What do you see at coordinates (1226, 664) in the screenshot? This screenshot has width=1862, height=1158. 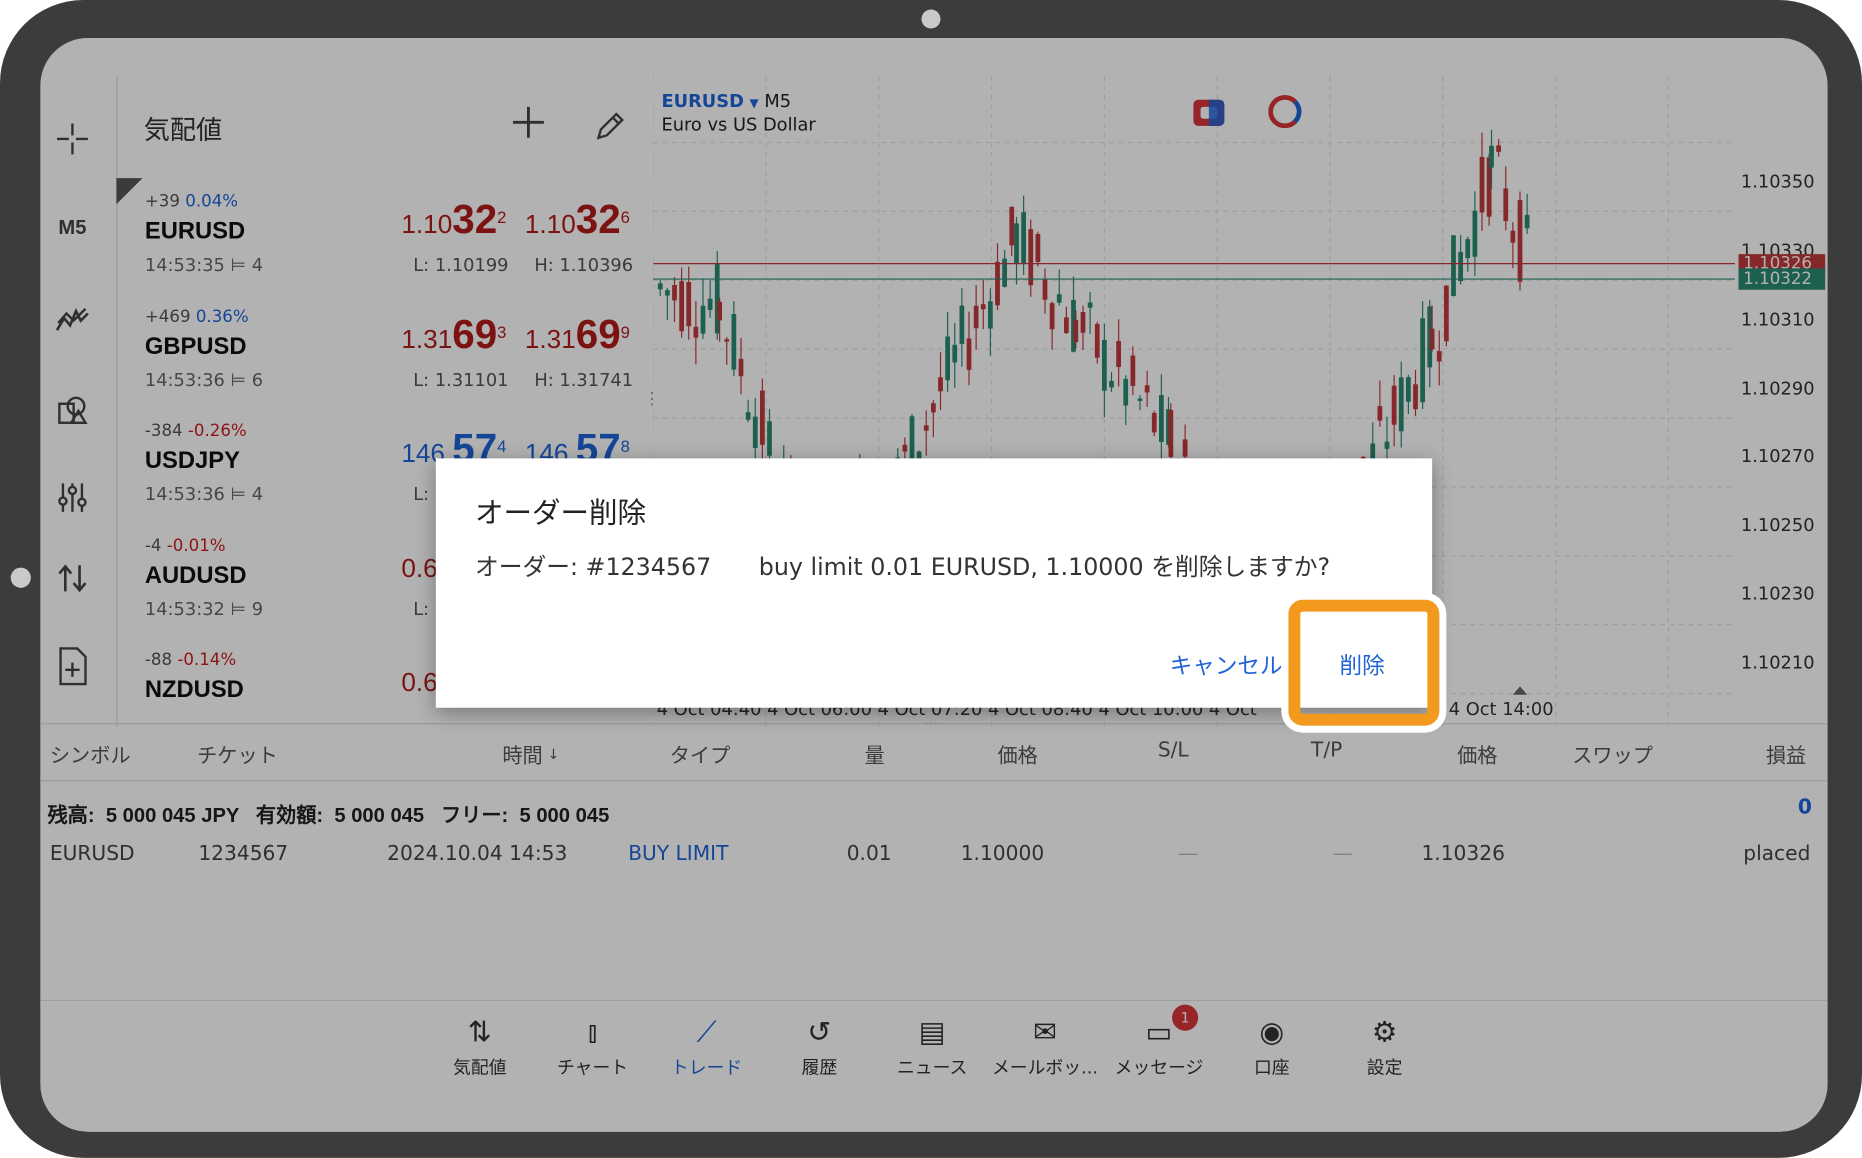 I see `cancel-button: キャンセル` at bounding box center [1226, 664].